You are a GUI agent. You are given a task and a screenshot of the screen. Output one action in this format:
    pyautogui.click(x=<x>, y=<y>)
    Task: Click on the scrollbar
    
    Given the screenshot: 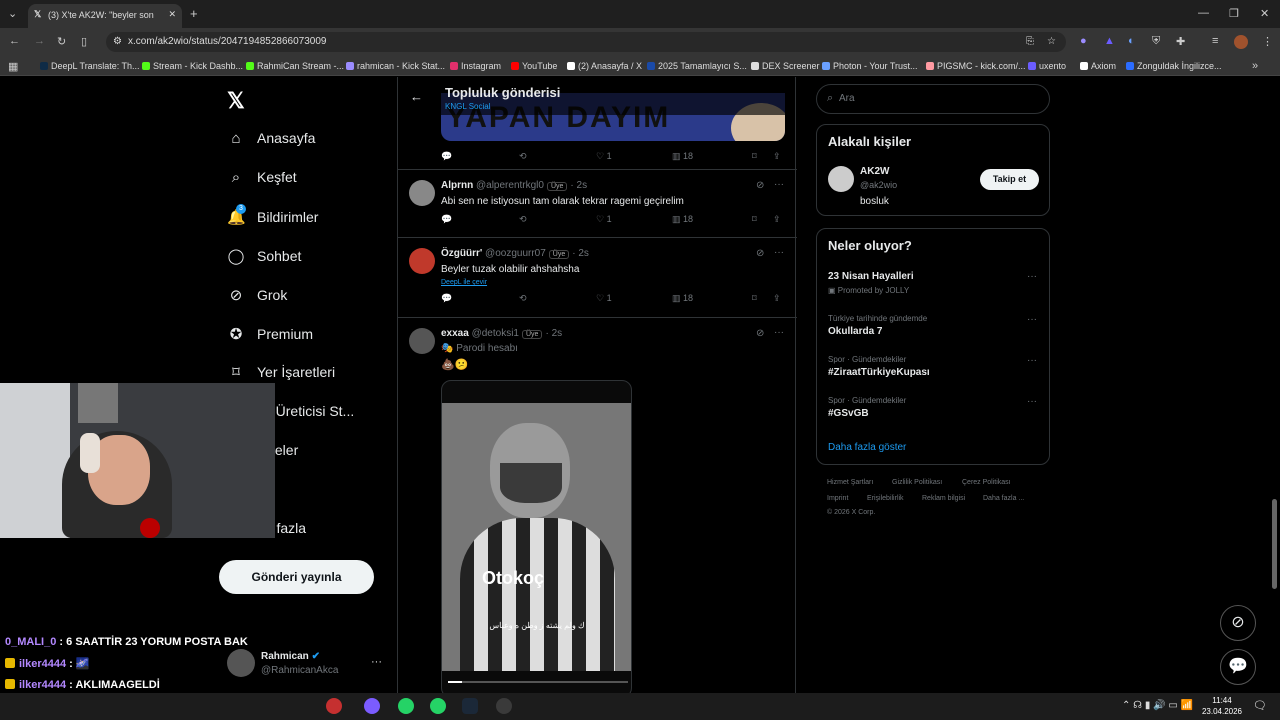 What is the action you would take?
    pyautogui.click(x=1274, y=544)
    